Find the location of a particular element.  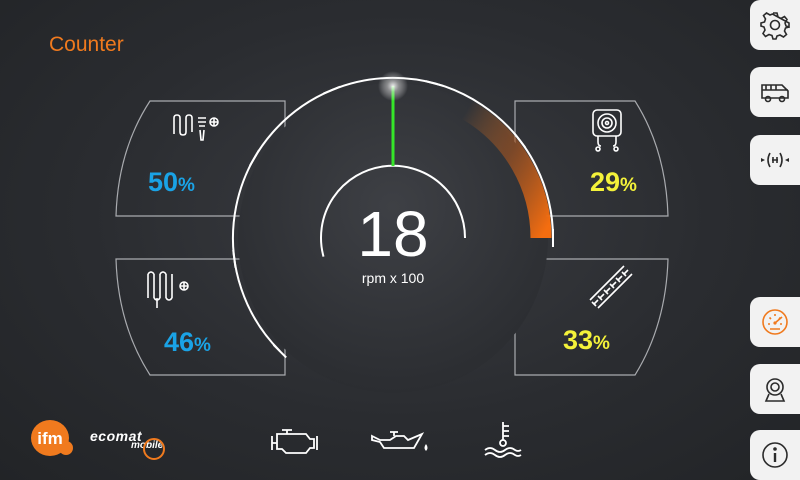

ecomat-mobile-logo: ecomat mobile is located at coordinates (130, 445).